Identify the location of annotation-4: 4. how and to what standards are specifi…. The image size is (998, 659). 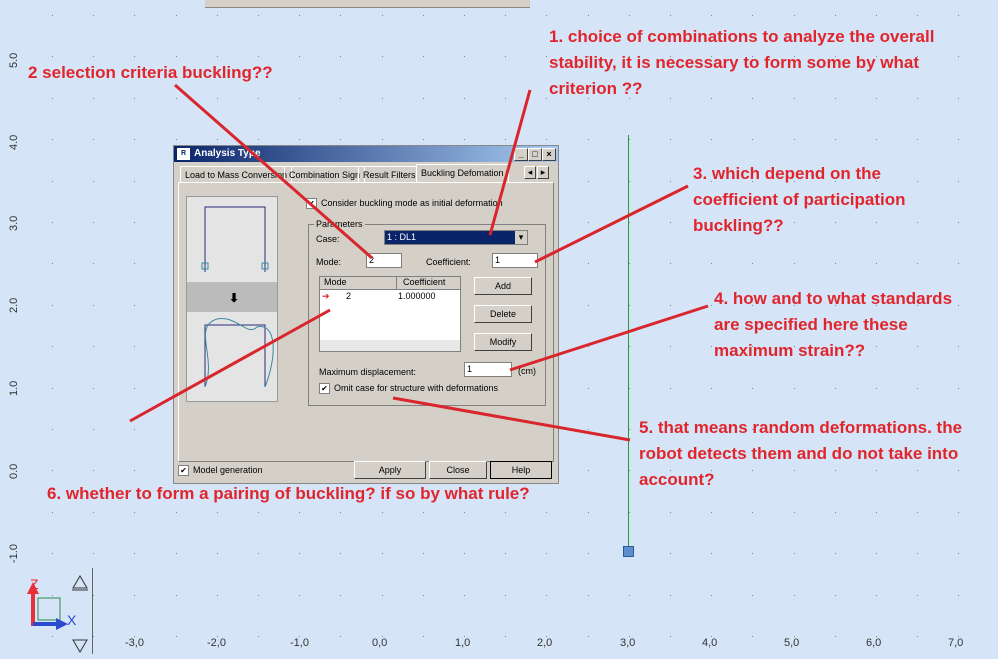
(833, 324).